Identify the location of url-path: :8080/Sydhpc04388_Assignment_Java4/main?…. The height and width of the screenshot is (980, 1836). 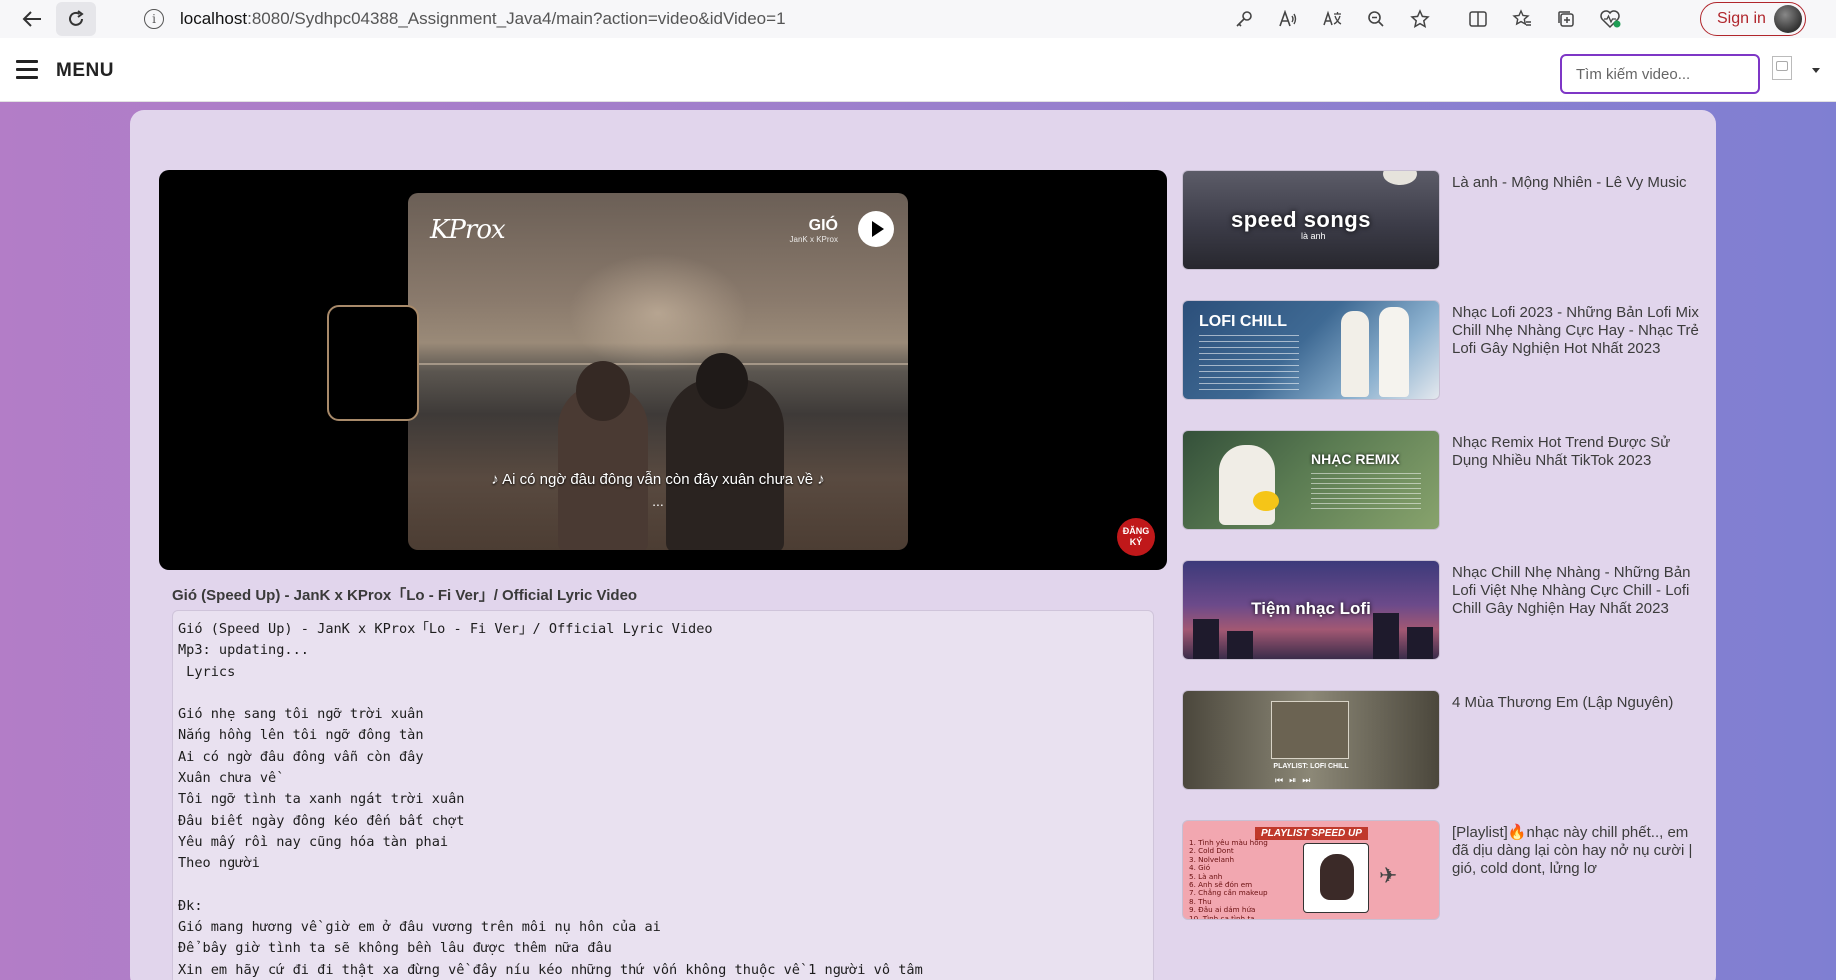
(516, 18).